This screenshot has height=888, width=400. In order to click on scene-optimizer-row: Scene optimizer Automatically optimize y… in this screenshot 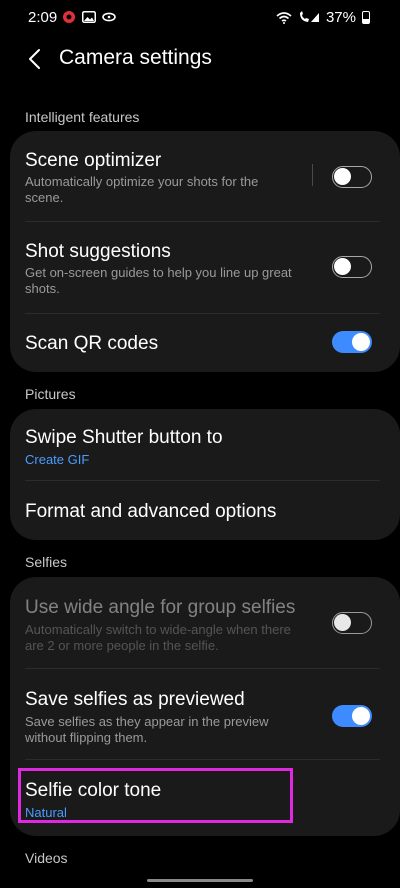, I will do `click(205, 176)`.